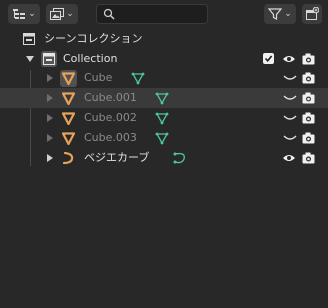 The height and width of the screenshot is (308, 328). What do you see at coordinates (57, 14) in the screenshot?
I see `image-filter-icon` at bounding box center [57, 14].